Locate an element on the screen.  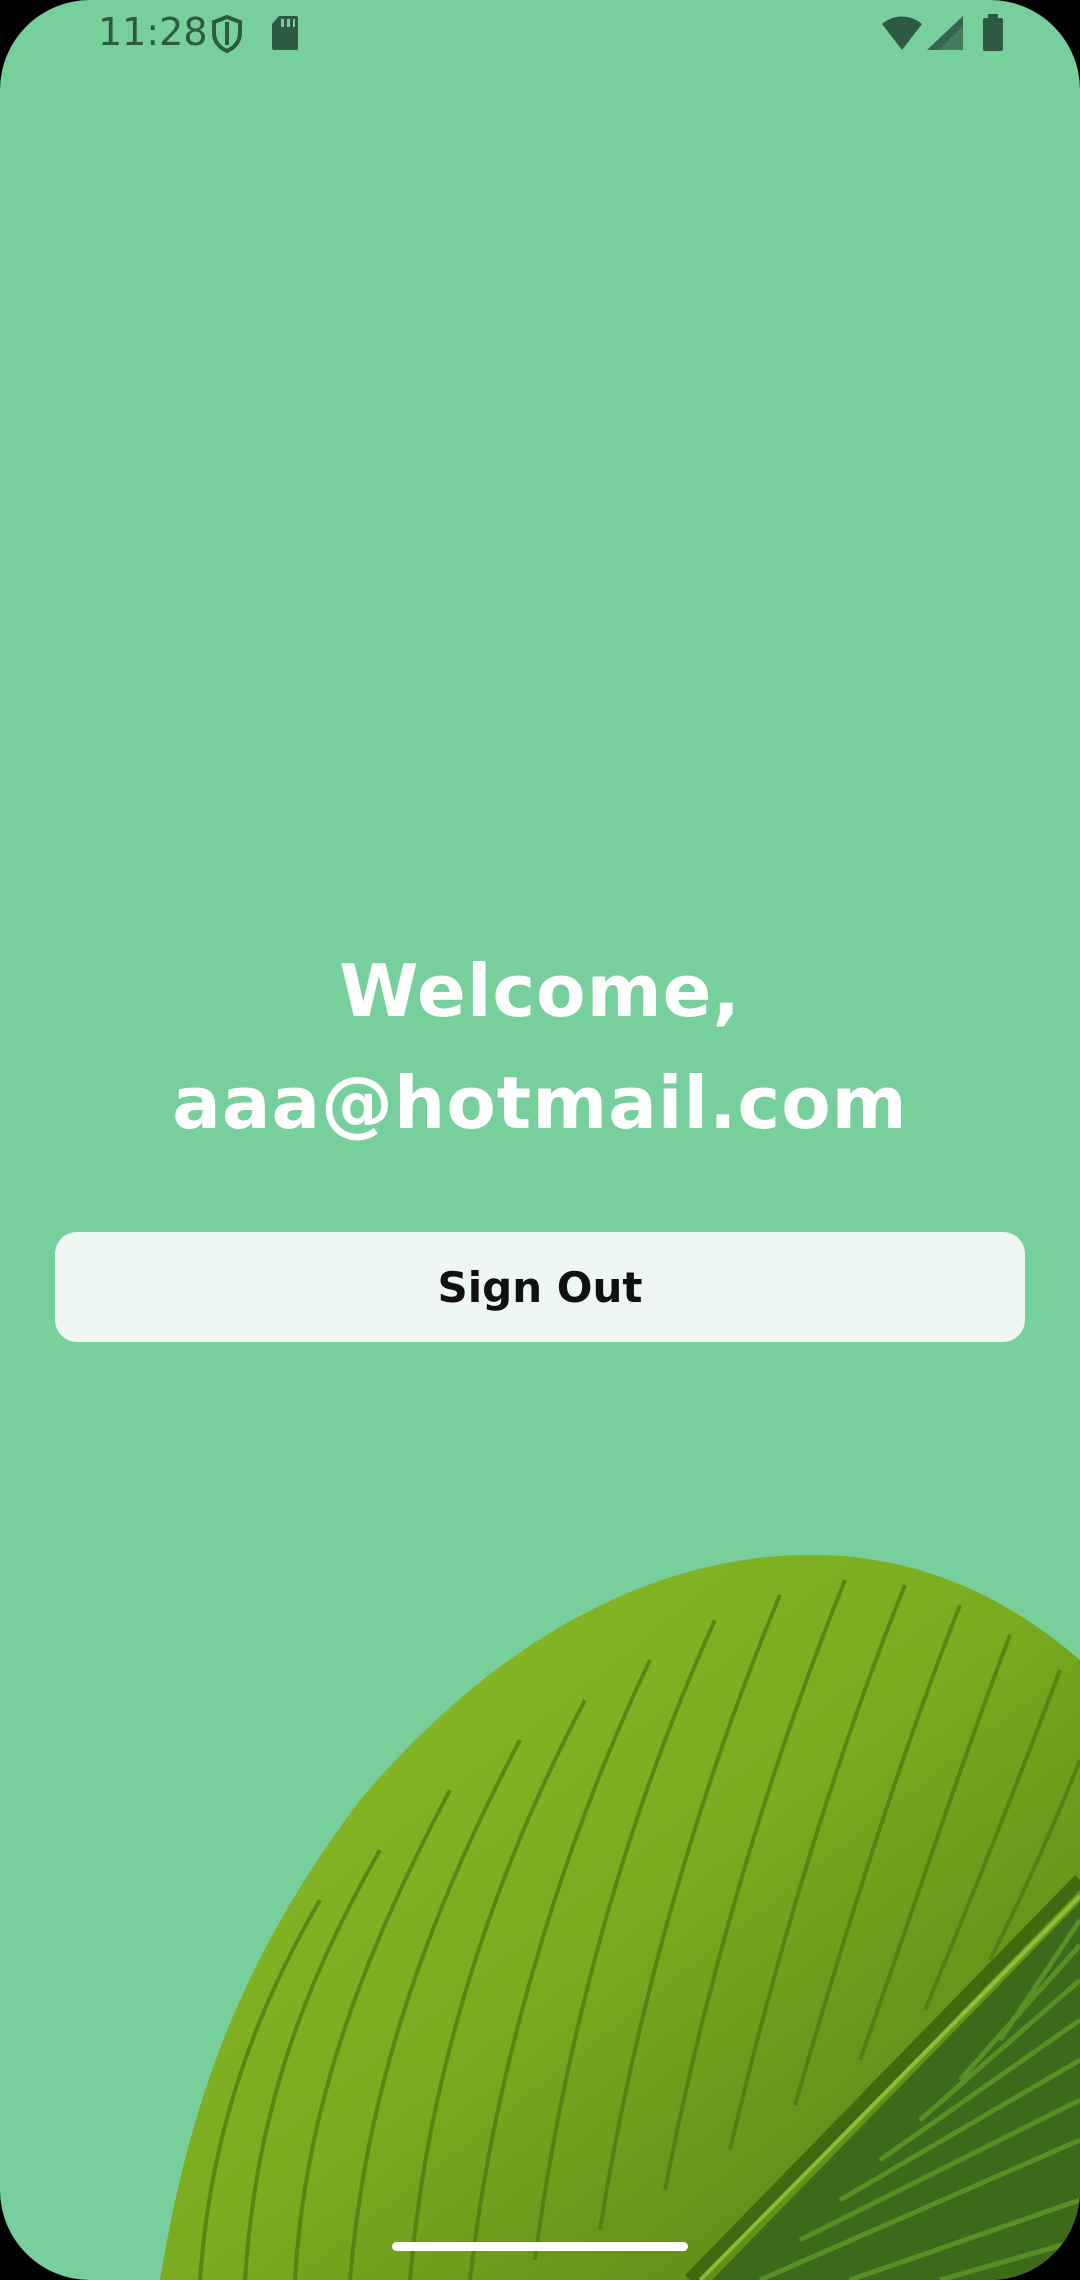
wifi-icon is located at coordinates (902, 35).